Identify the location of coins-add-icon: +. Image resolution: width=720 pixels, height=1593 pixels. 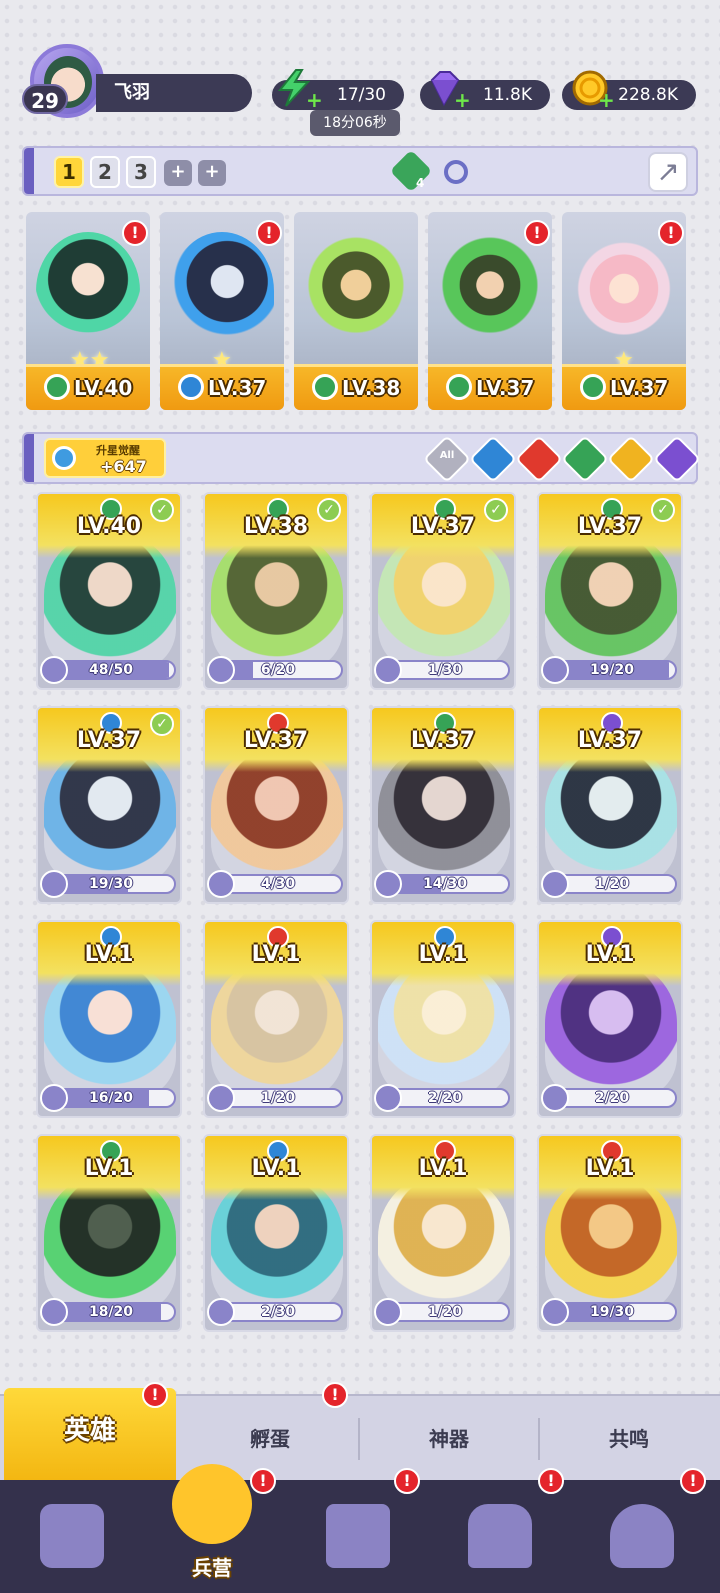
(606, 100).